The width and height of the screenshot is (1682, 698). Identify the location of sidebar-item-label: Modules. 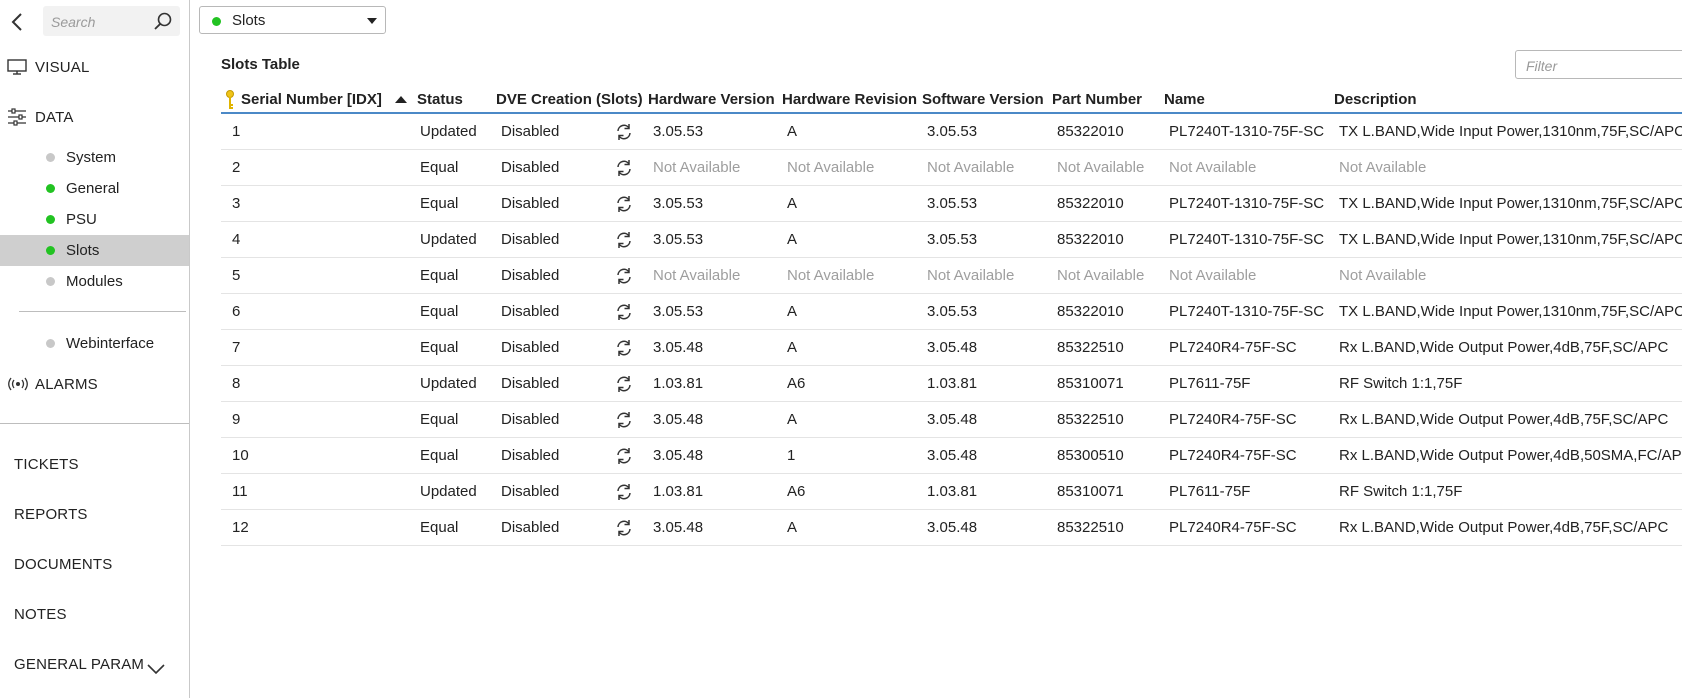
(94, 281).